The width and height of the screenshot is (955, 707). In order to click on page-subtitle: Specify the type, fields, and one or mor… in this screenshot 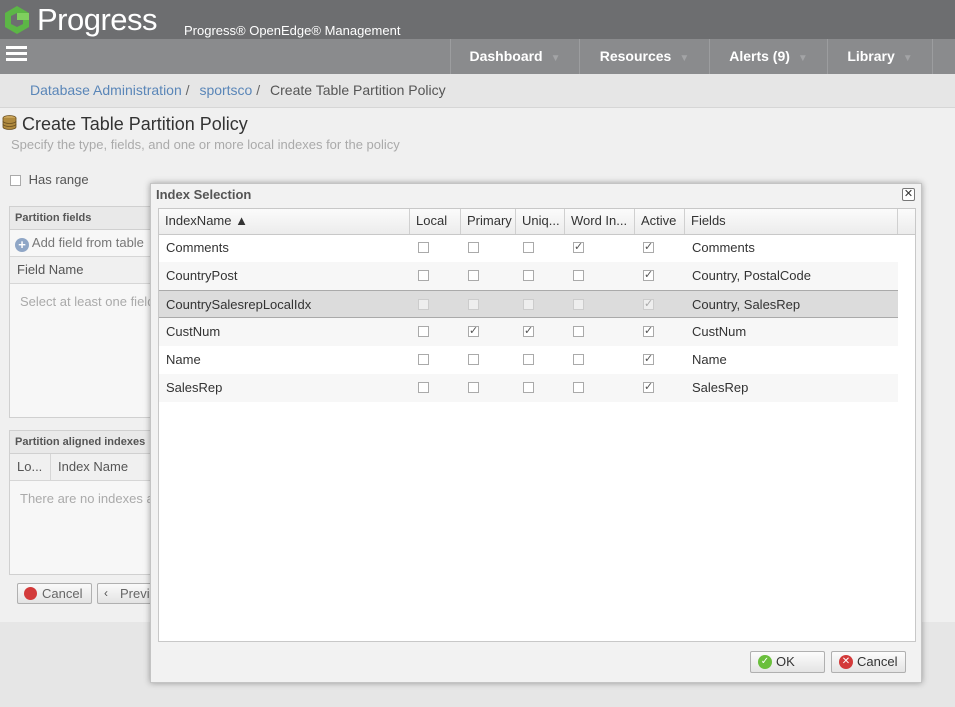, I will do `click(205, 144)`.